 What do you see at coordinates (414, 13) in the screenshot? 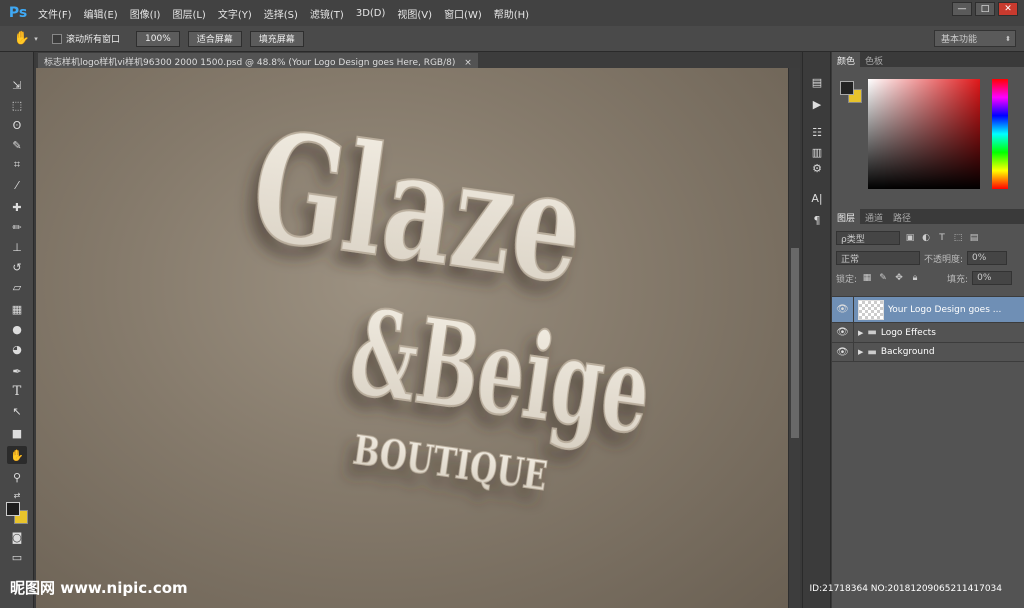
I see `menu-view: 视图(V)` at bounding box center [414, 13].